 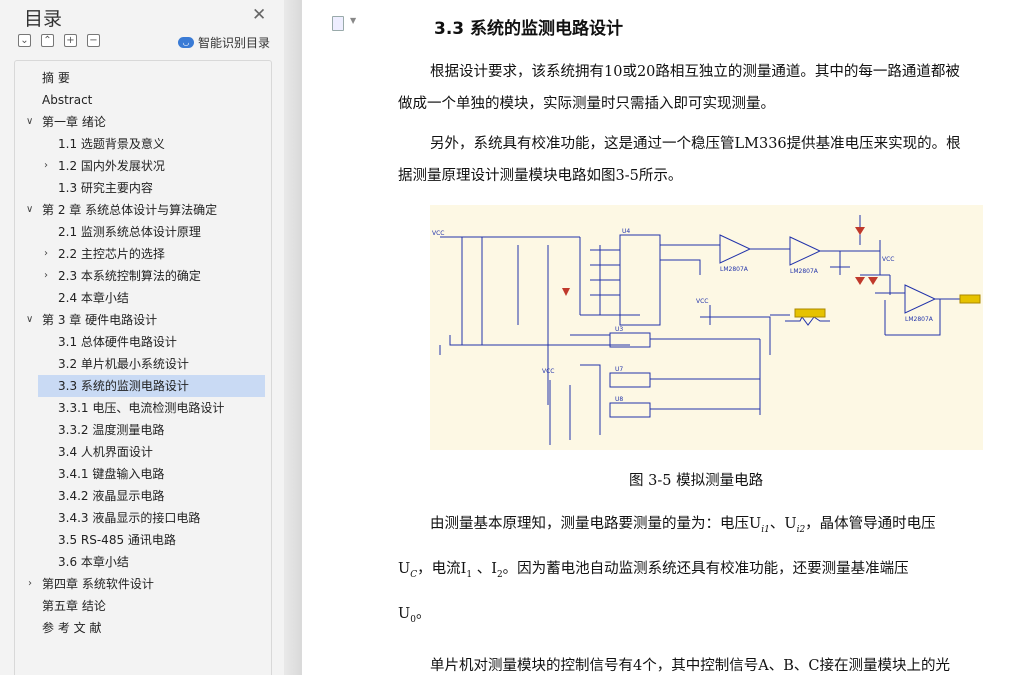 I want to click on toc-item-label: 2.2 主控芯片的选择, so click(x=111, y=254).